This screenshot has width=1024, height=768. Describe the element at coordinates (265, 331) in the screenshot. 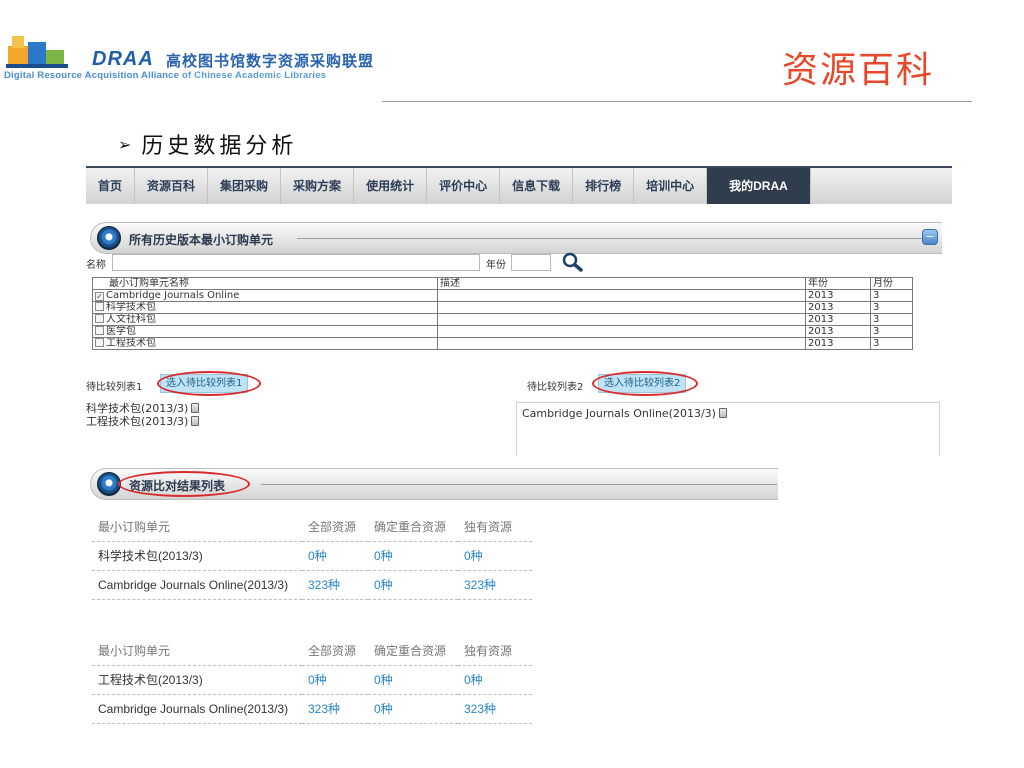

I see `unit-name-cell: 医学包` at that location.